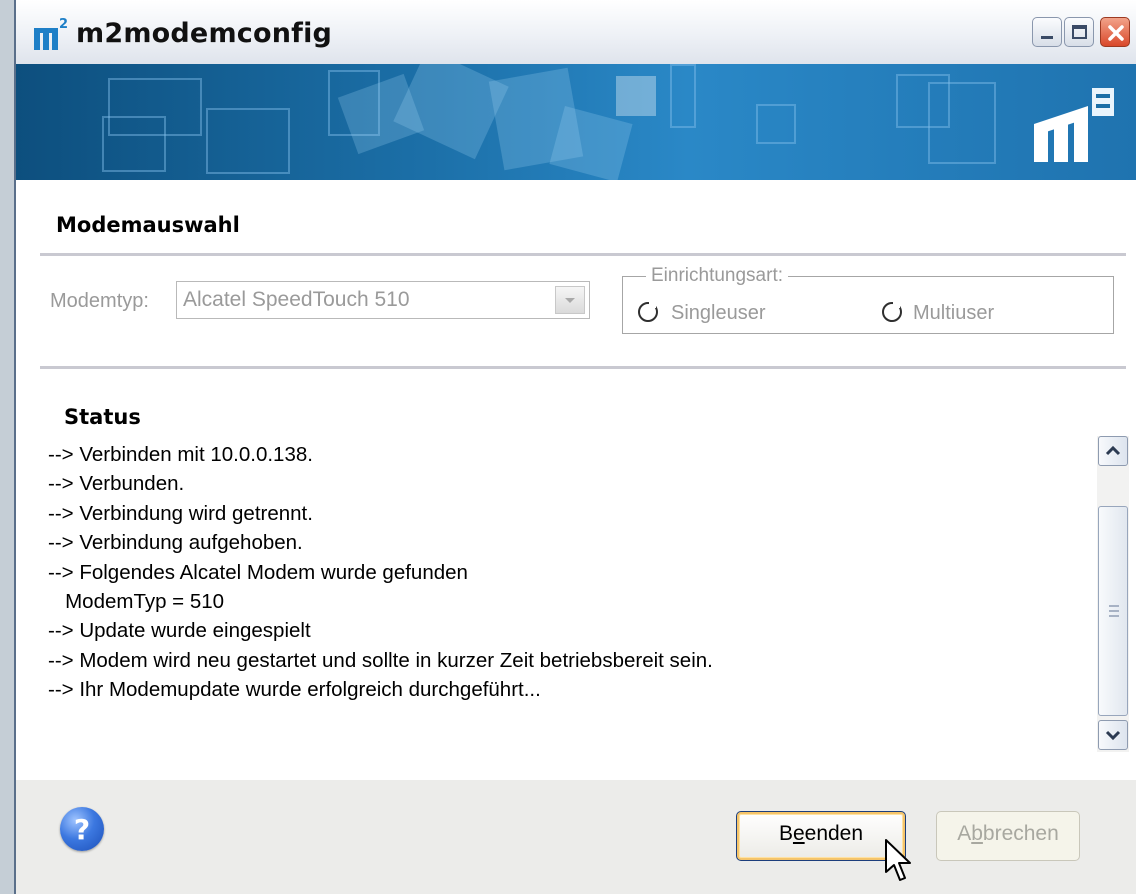  Describe the element at coordinates (977, 833) in the screenshot. I see `cancel-label-mnemonic: b` at that location.